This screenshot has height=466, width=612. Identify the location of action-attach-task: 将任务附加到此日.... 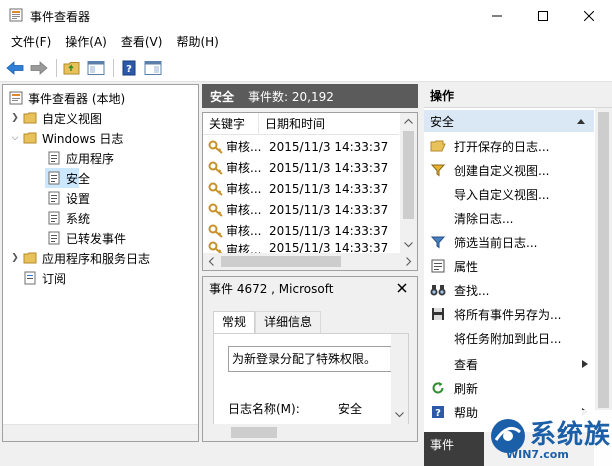
(509, 338).